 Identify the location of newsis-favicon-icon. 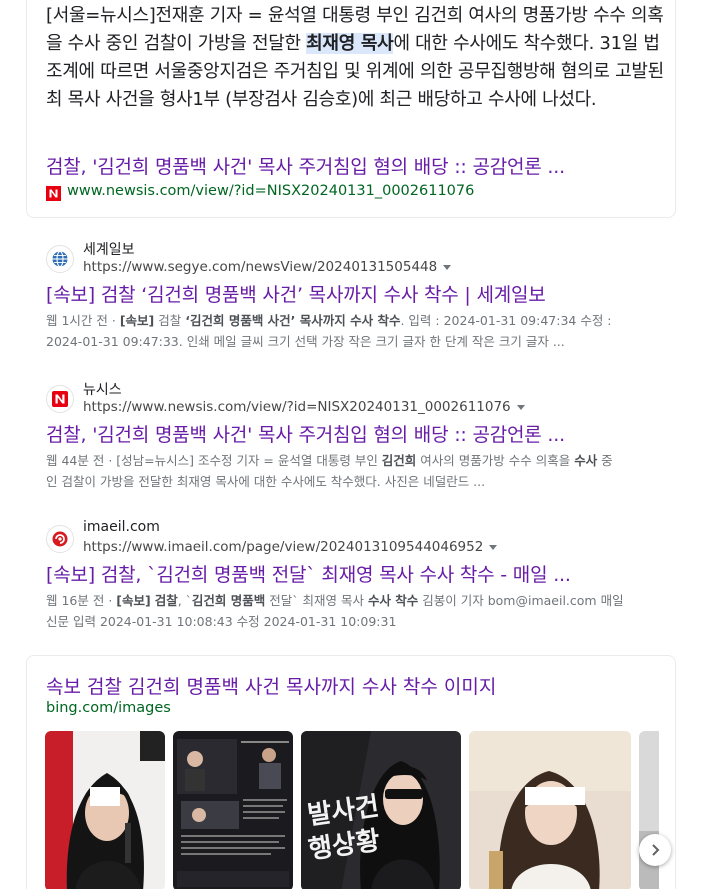
(60, 399).